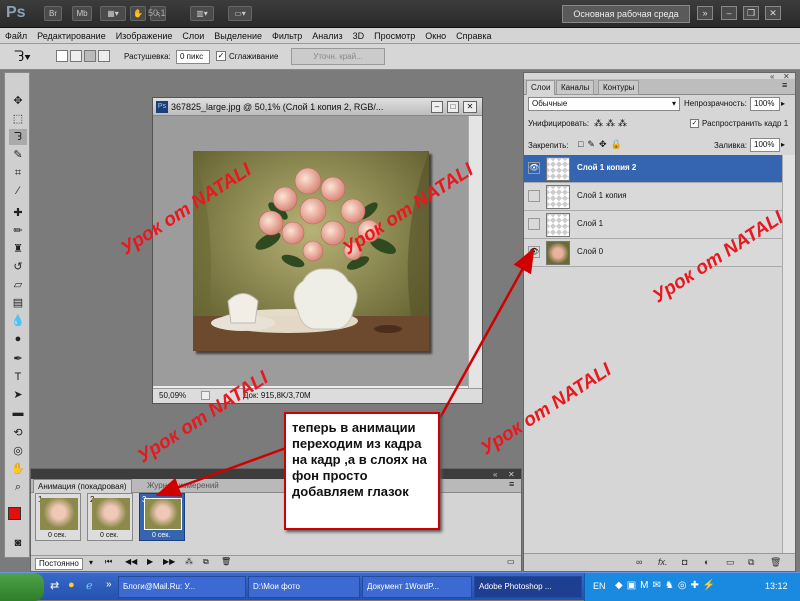 Image resolution: width=800 pixels, height=601 pixels. Describe the element at coordinates (684, 562) in the screenshot. I see `mask-icon: ◘` at that location.